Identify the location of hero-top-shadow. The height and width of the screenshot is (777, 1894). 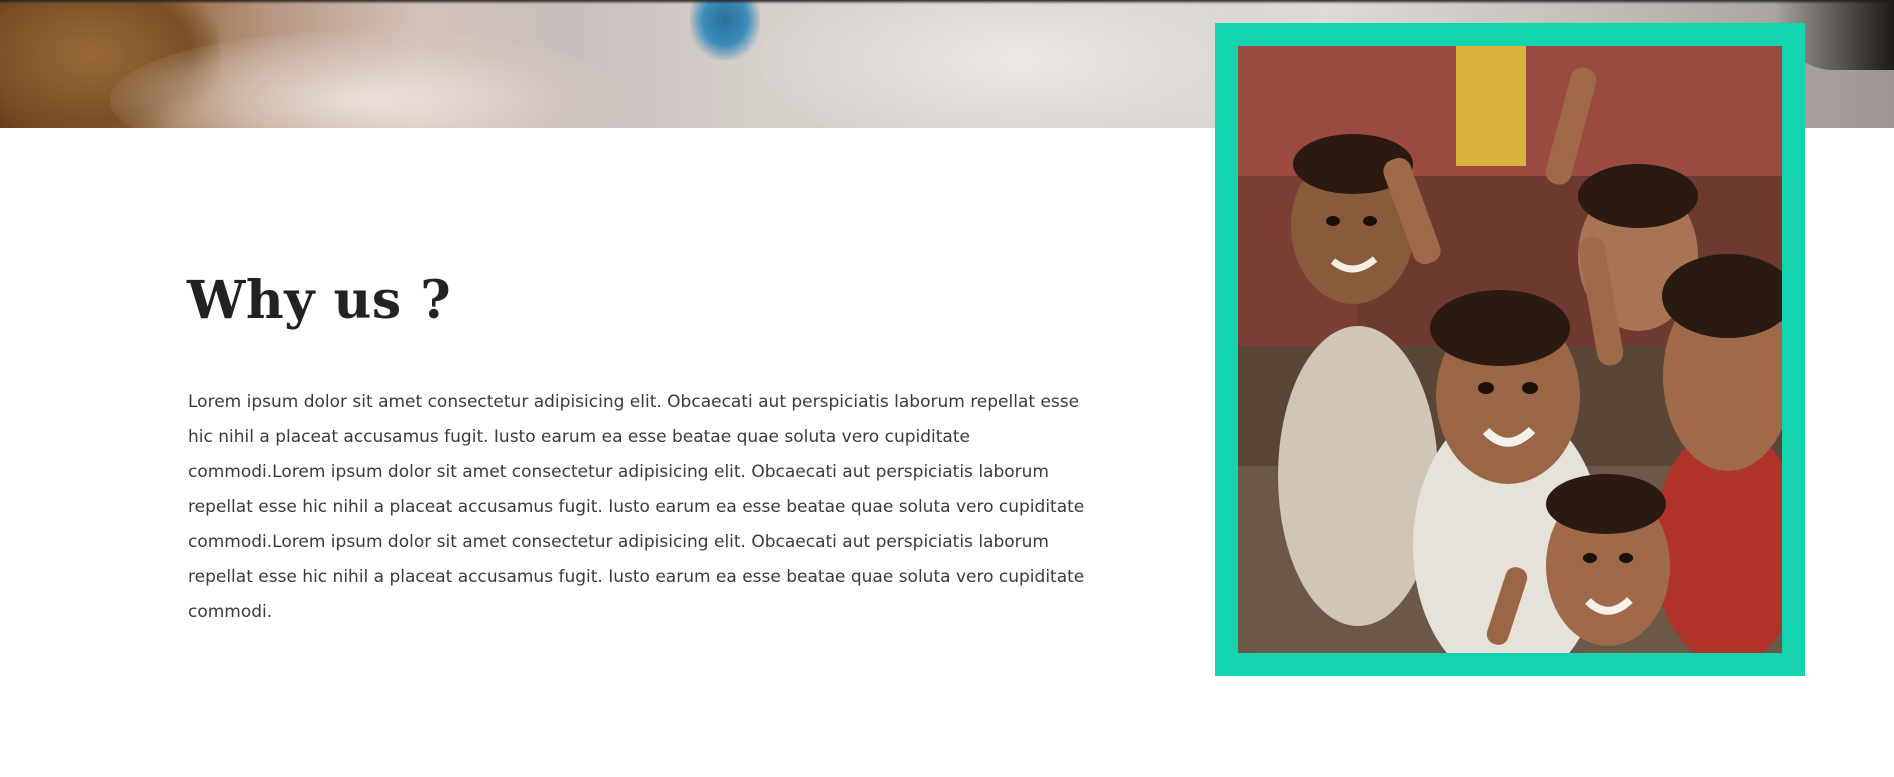
(947, 2).